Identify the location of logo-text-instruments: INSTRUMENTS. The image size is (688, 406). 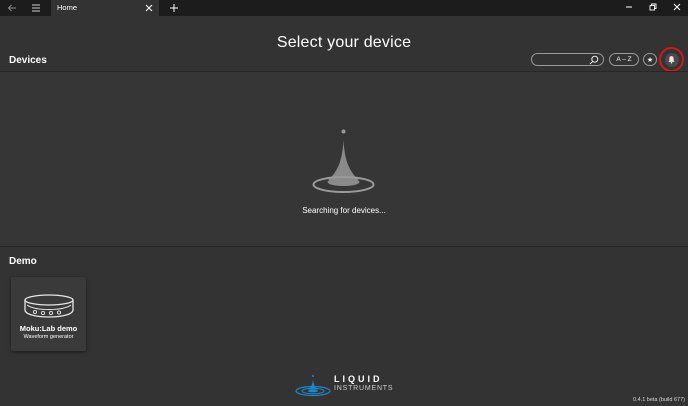
(364, 388).